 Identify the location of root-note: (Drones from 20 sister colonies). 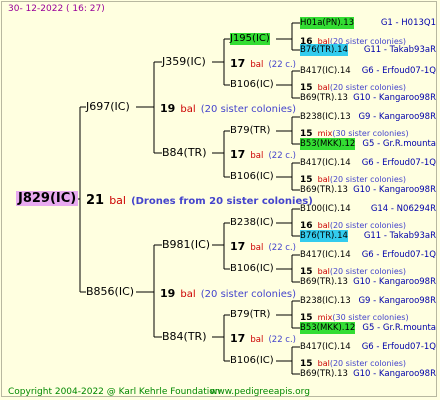
(222, 201).